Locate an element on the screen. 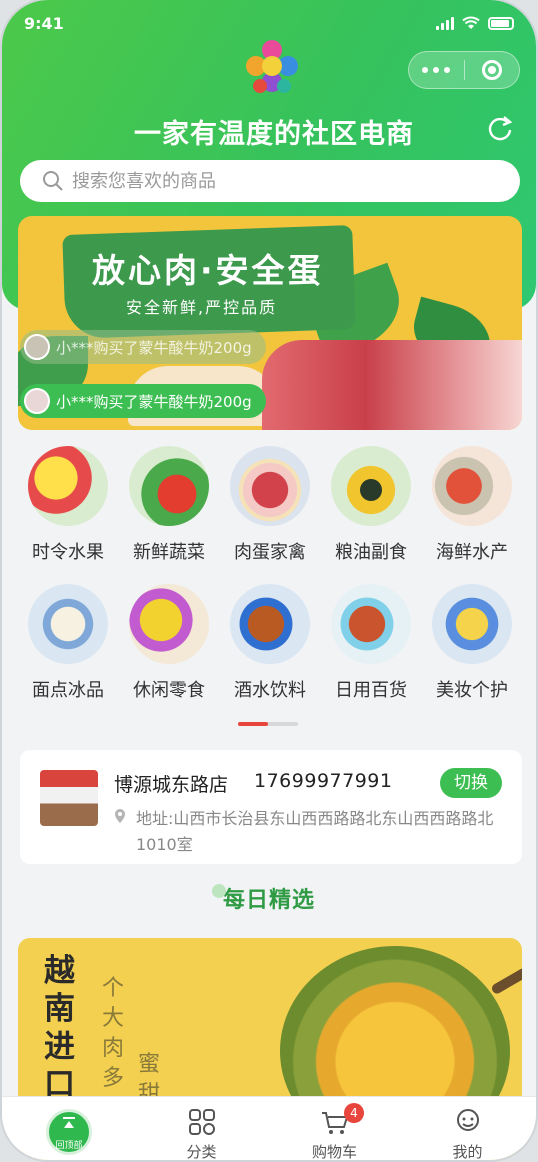  target-icon is located at coordinates (491, 70).